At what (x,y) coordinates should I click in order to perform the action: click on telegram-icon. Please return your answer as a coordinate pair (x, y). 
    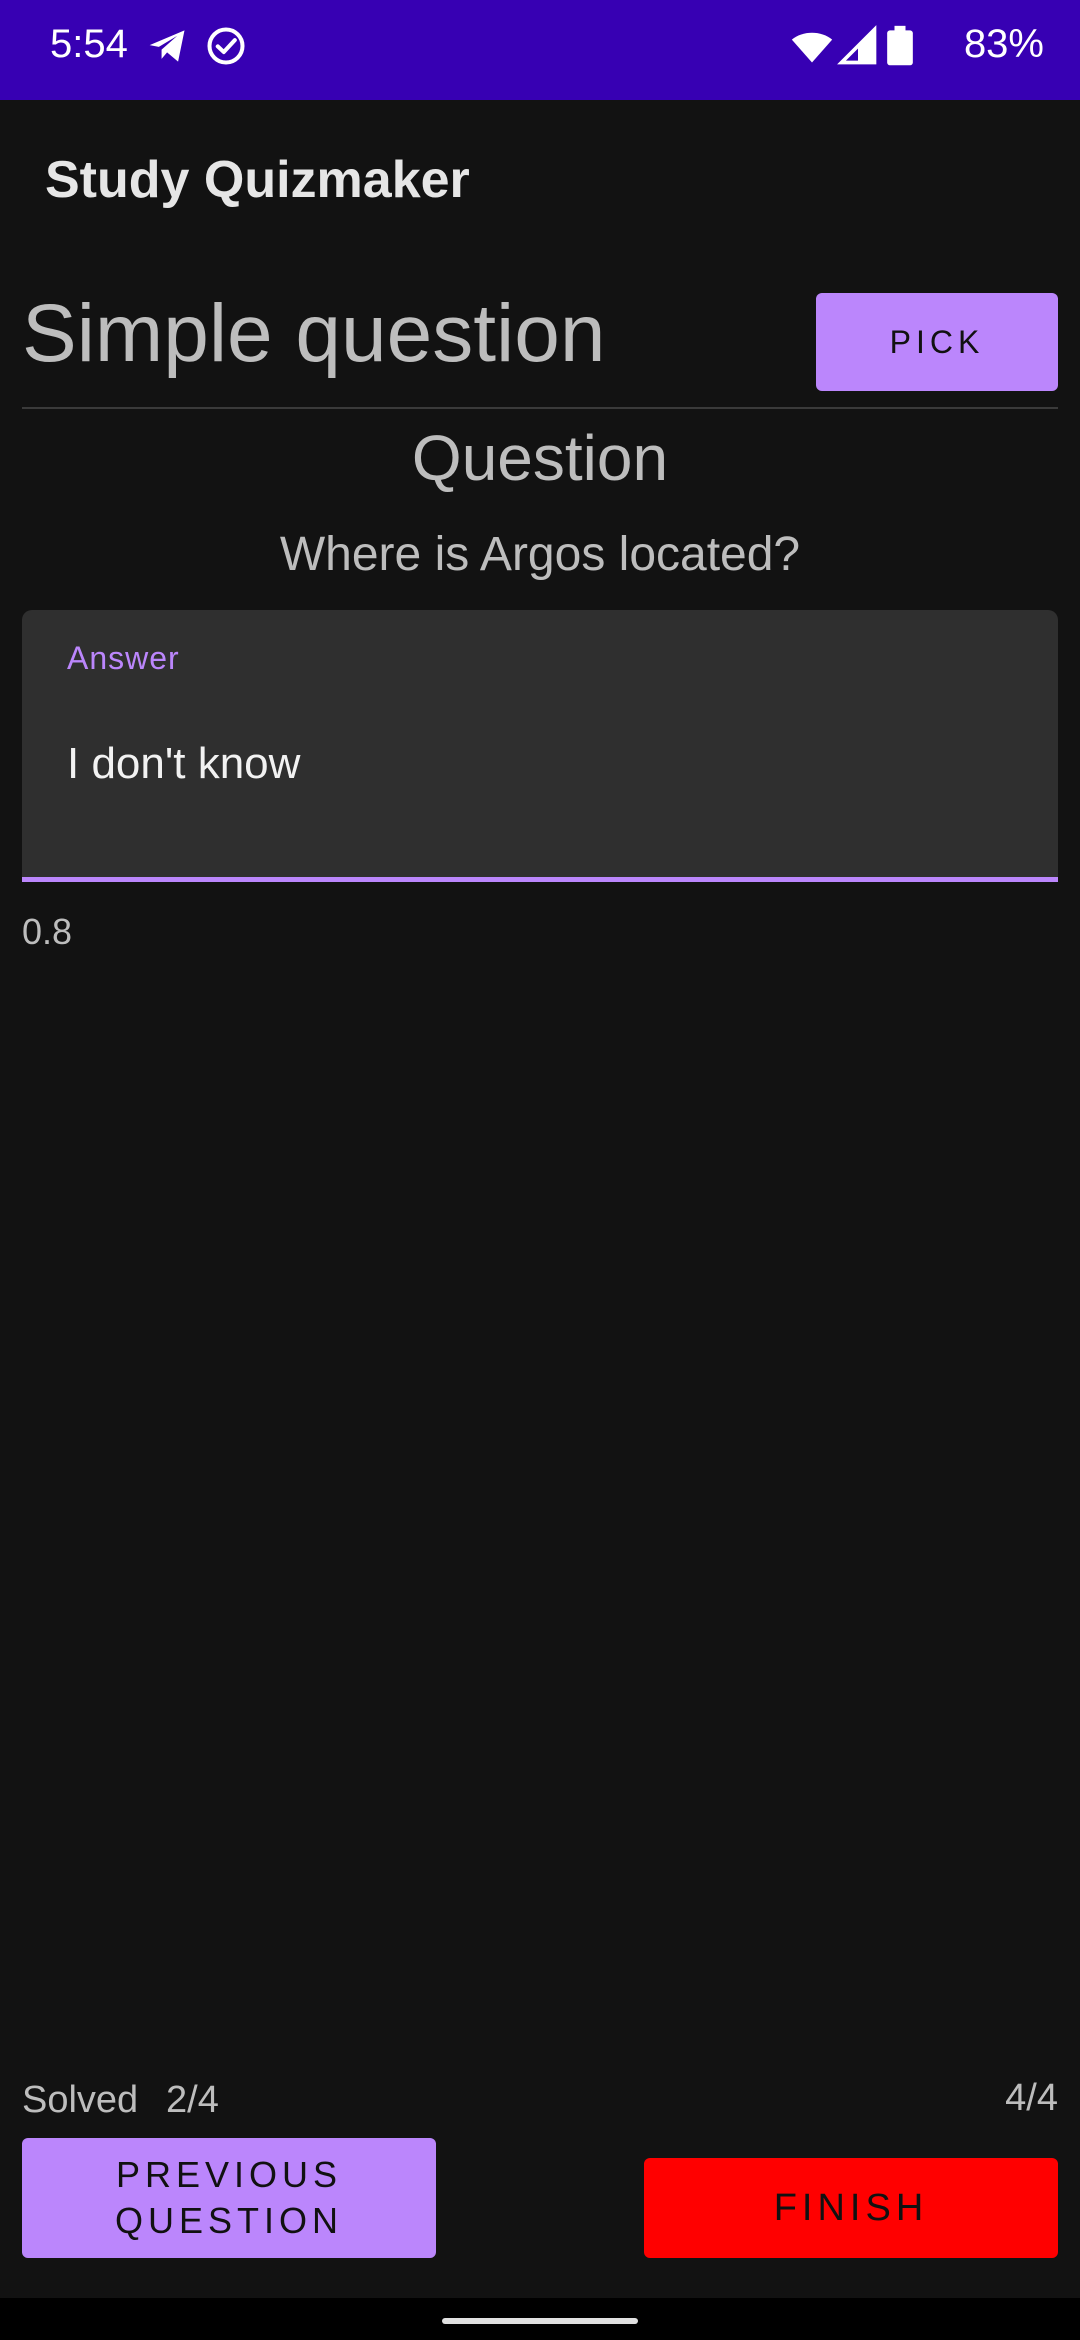
    Looking at the image, I should click on (167, 46).